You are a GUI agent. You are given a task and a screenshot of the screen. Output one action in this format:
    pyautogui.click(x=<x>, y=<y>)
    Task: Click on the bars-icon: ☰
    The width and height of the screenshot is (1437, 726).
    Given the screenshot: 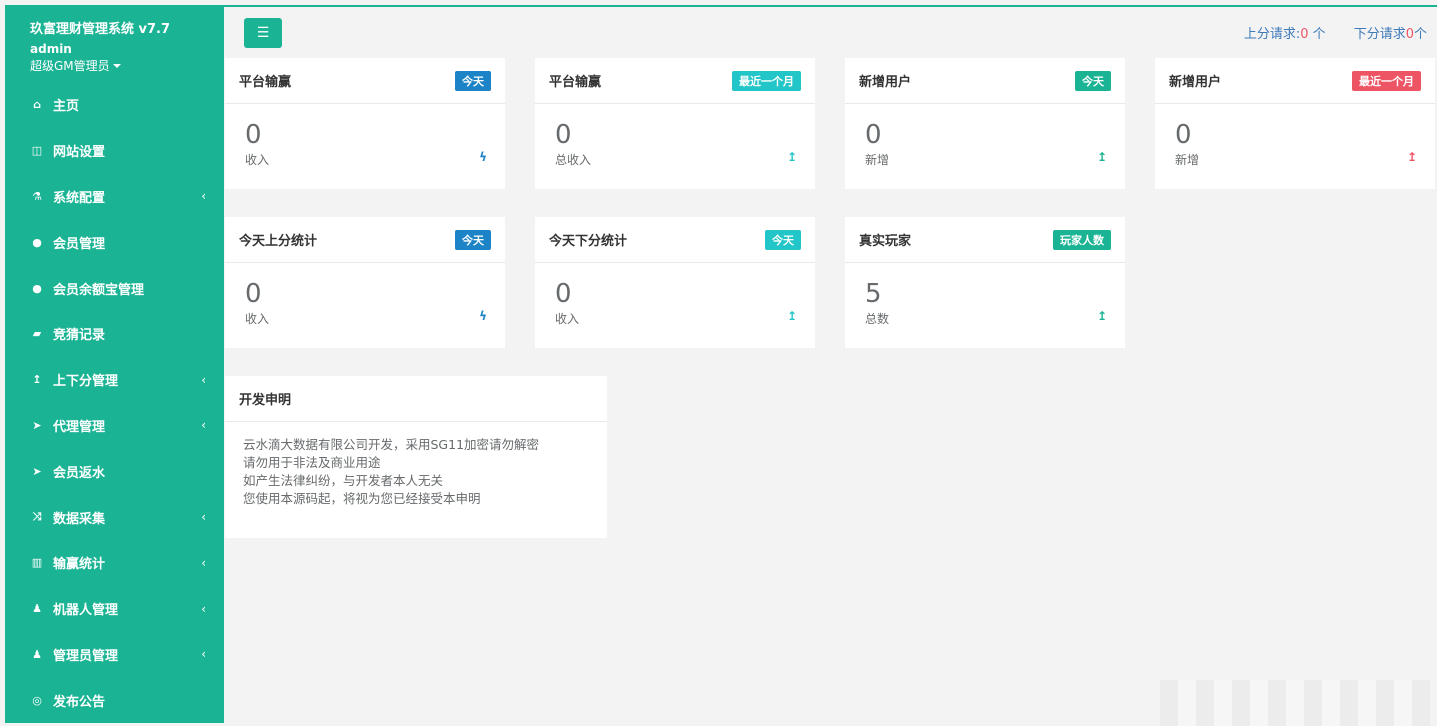 What is the action you would take?
    pyautogui.click(x=263, y=33)
    